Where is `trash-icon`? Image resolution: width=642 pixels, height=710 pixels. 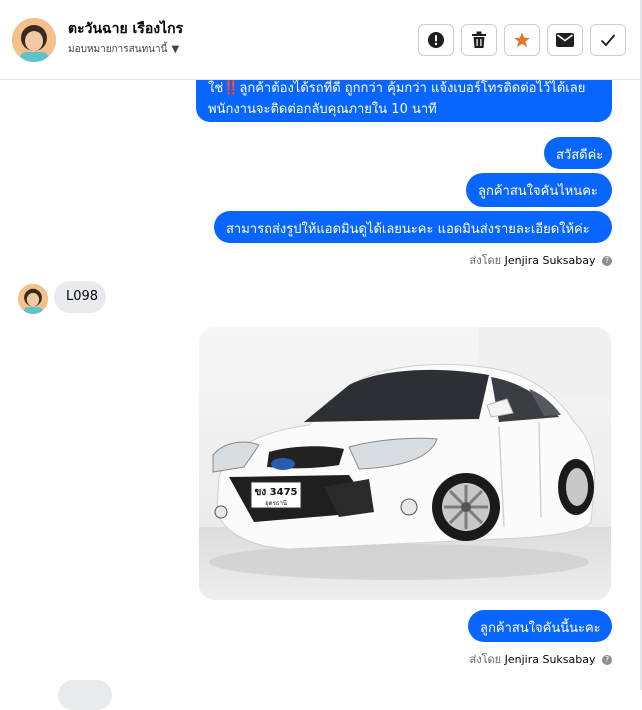 trash-icon is located at coordinates (479, 39).